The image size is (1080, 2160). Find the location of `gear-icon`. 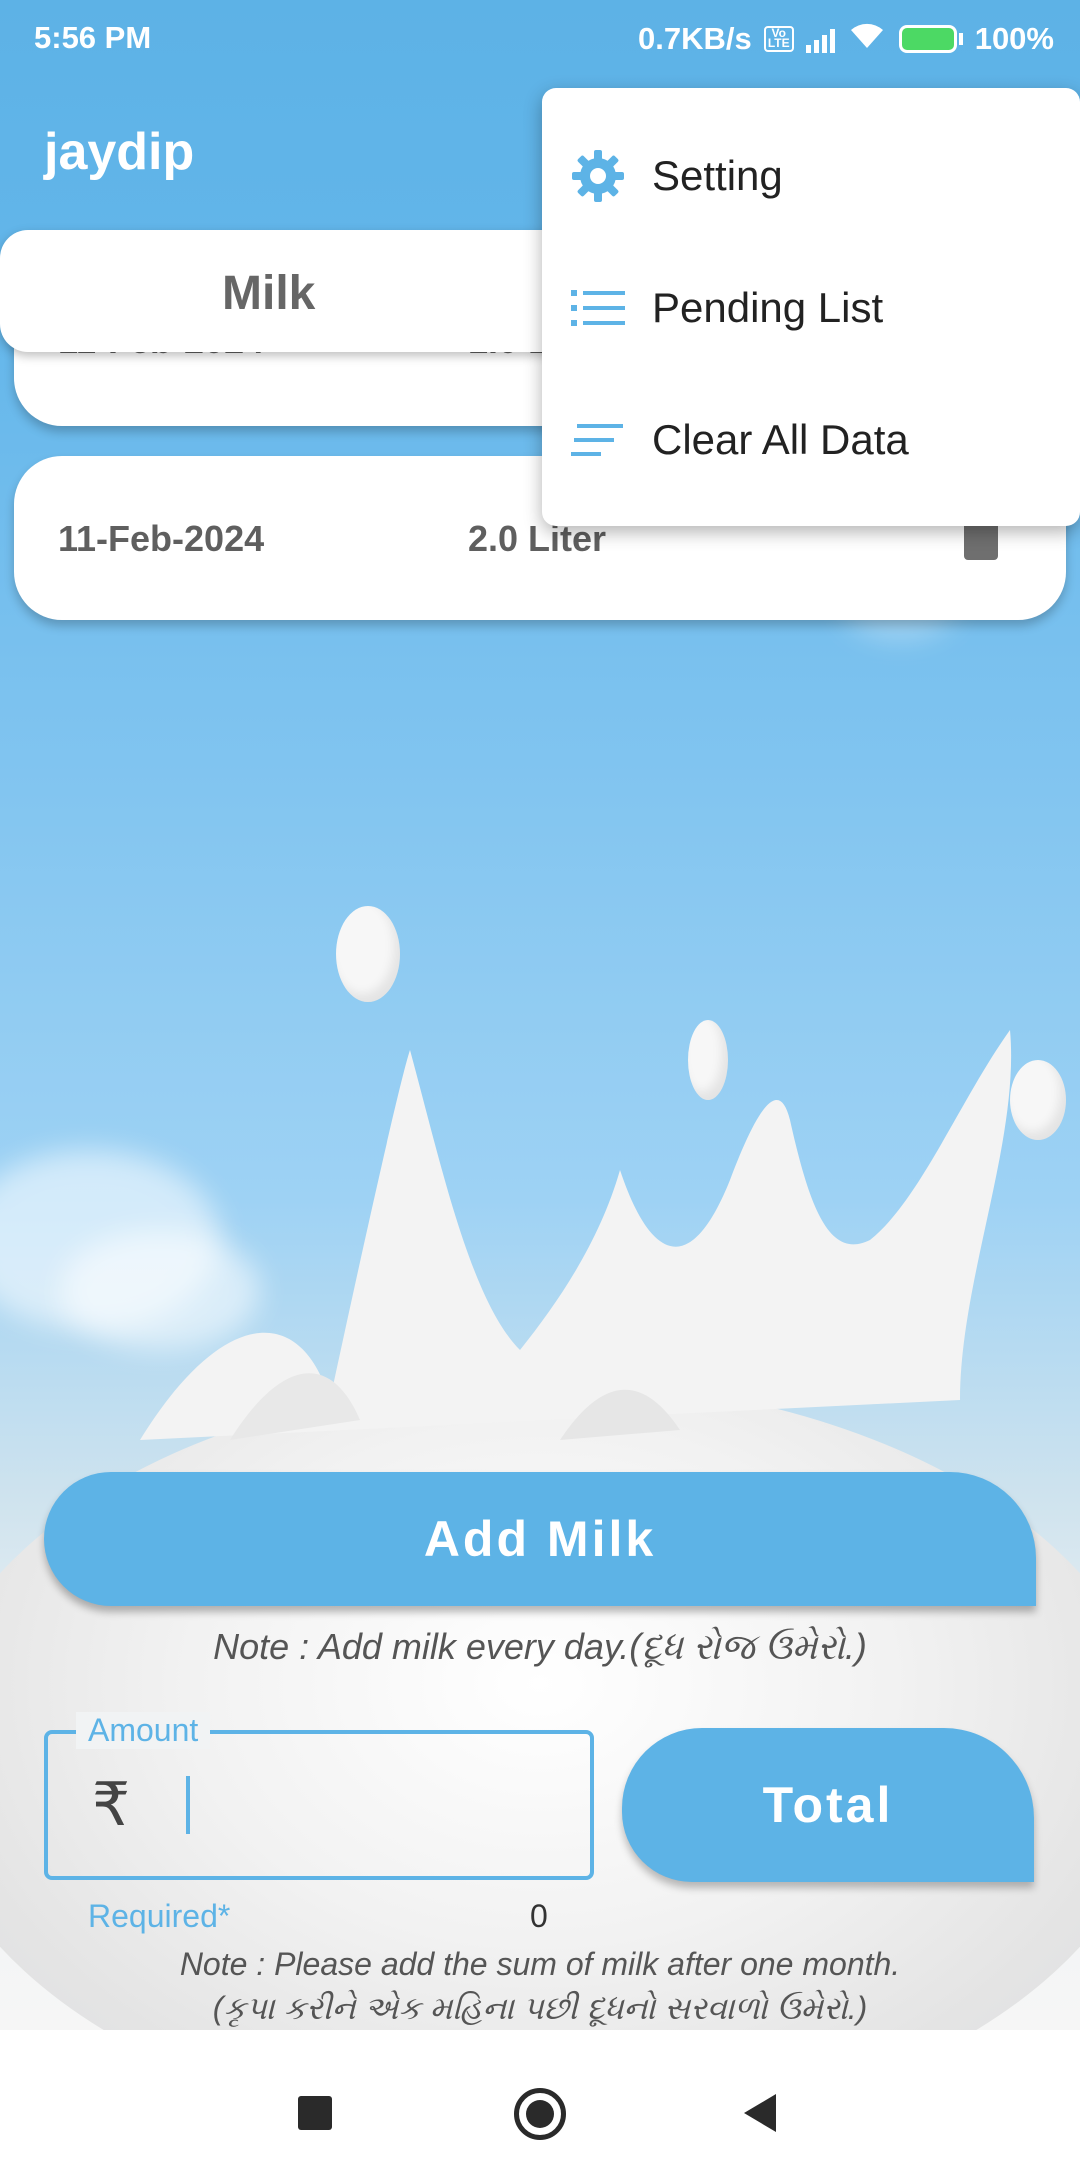

gear-icon is located at coordinates (598, 176).